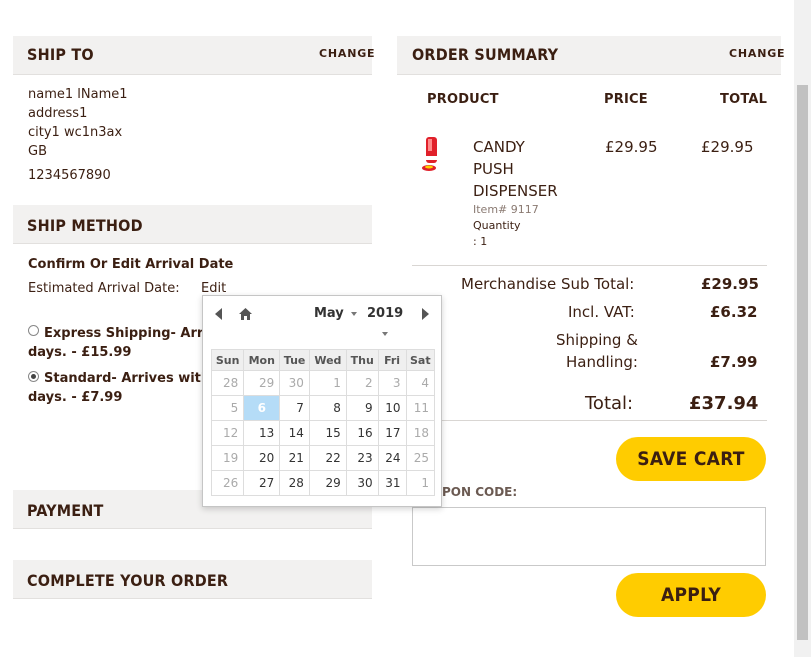 This screenshot has height=657, width=811. I want to click on calendar-day-selected: 6, so click(262, 408).